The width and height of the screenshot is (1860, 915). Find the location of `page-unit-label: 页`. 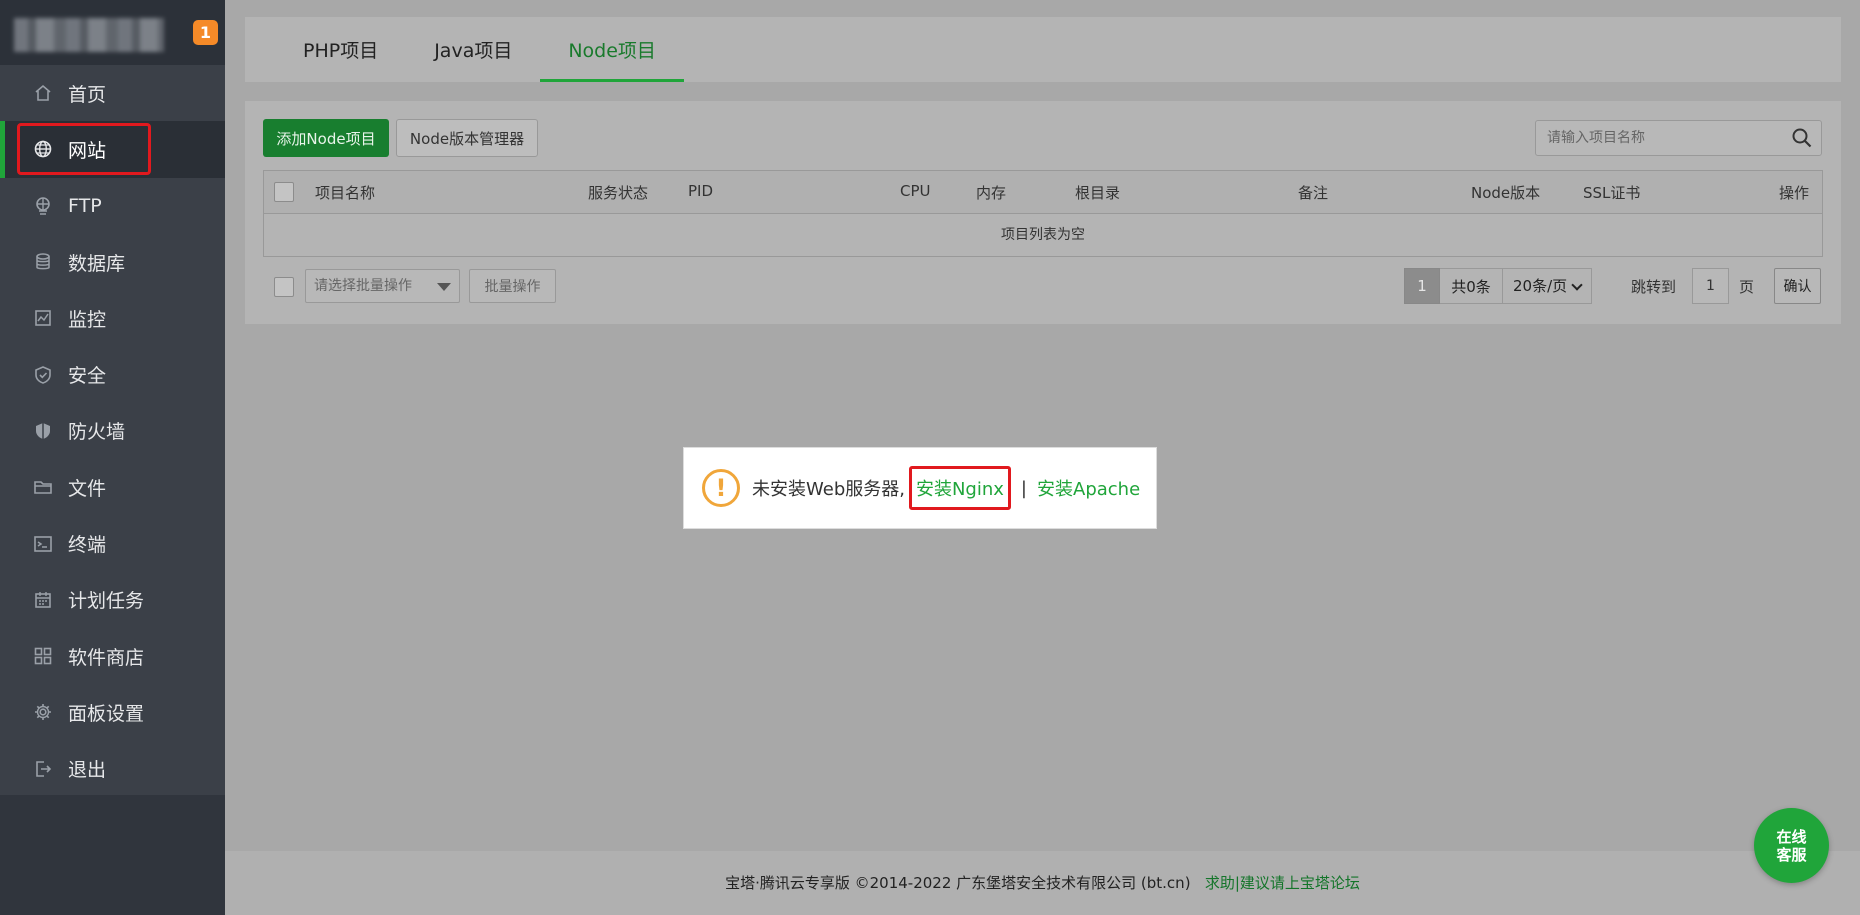

page-unit-label: 页 is located at coordinates (1747, 287).